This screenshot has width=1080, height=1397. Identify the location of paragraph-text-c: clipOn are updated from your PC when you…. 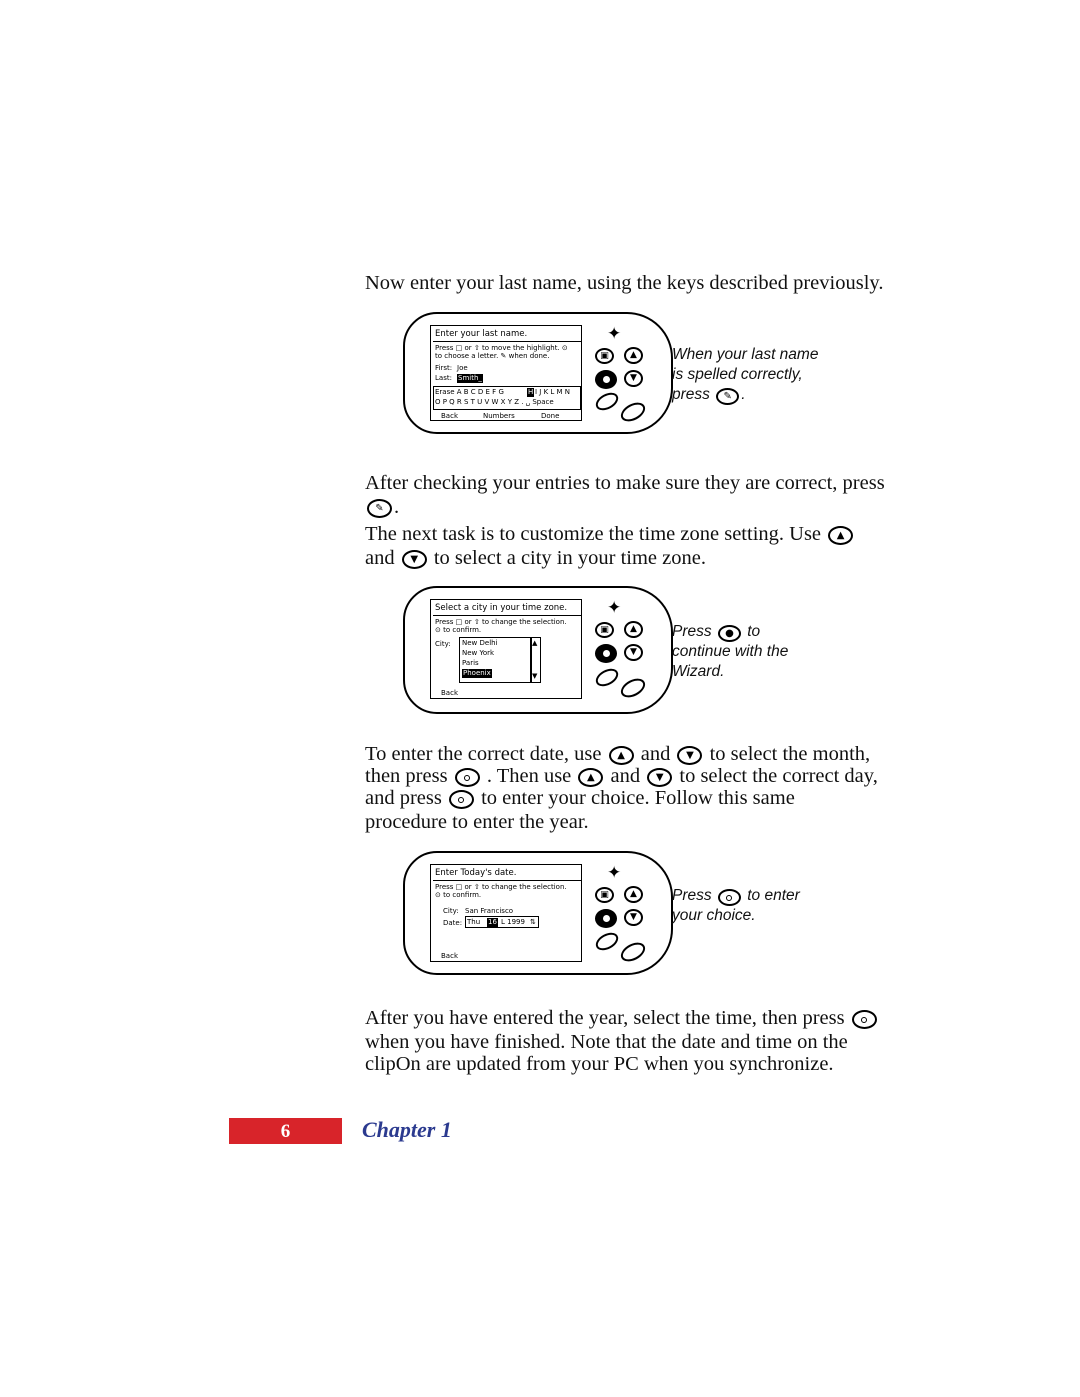
(599, 1064).